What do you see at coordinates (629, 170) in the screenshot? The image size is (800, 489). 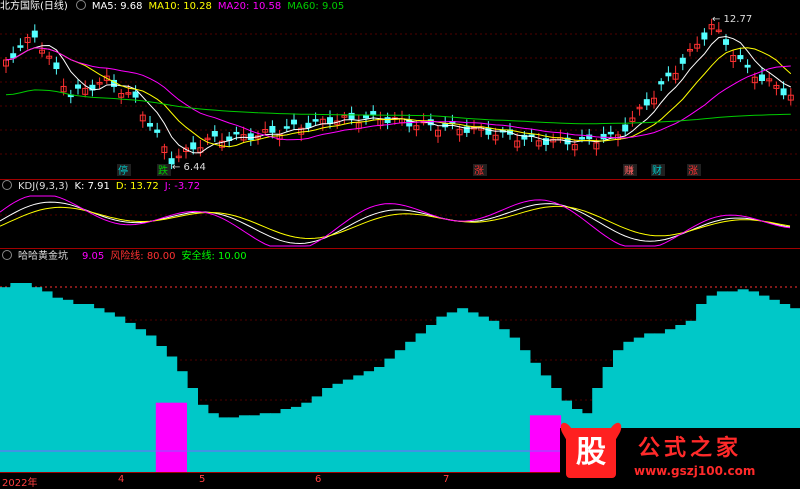 I see `signal-marker: 赚` at bounding box center [629, 170].